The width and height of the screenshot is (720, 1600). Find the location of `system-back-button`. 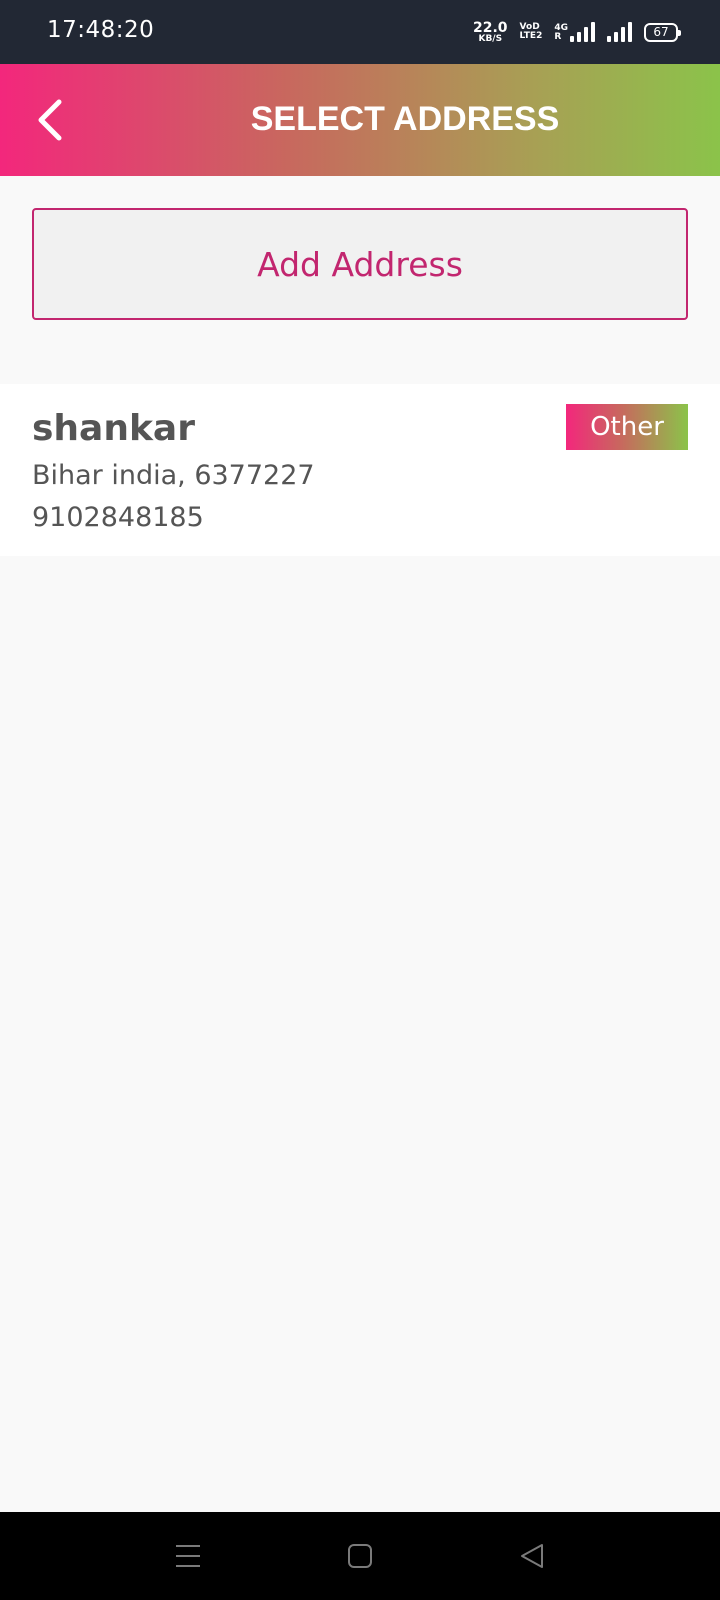

system-back-button is located at coordinates (532, 1556).